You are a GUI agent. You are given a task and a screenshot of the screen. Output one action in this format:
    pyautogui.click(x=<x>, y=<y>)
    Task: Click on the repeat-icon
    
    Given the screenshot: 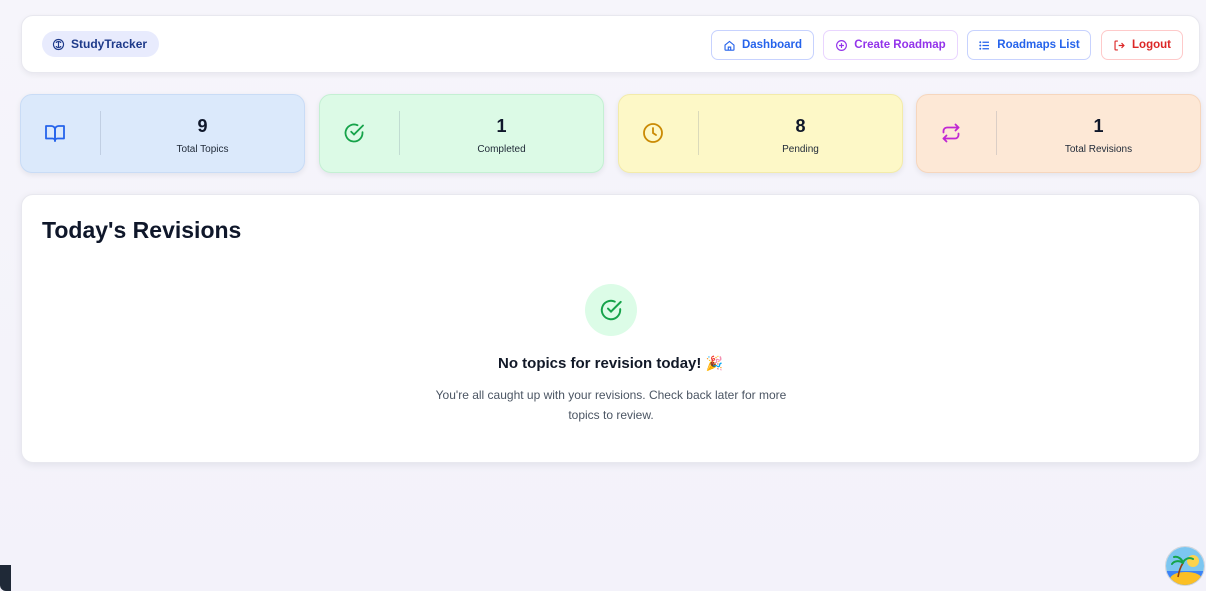 What is the action you would take?
    pyautogui.click(x=951, y=133)
    